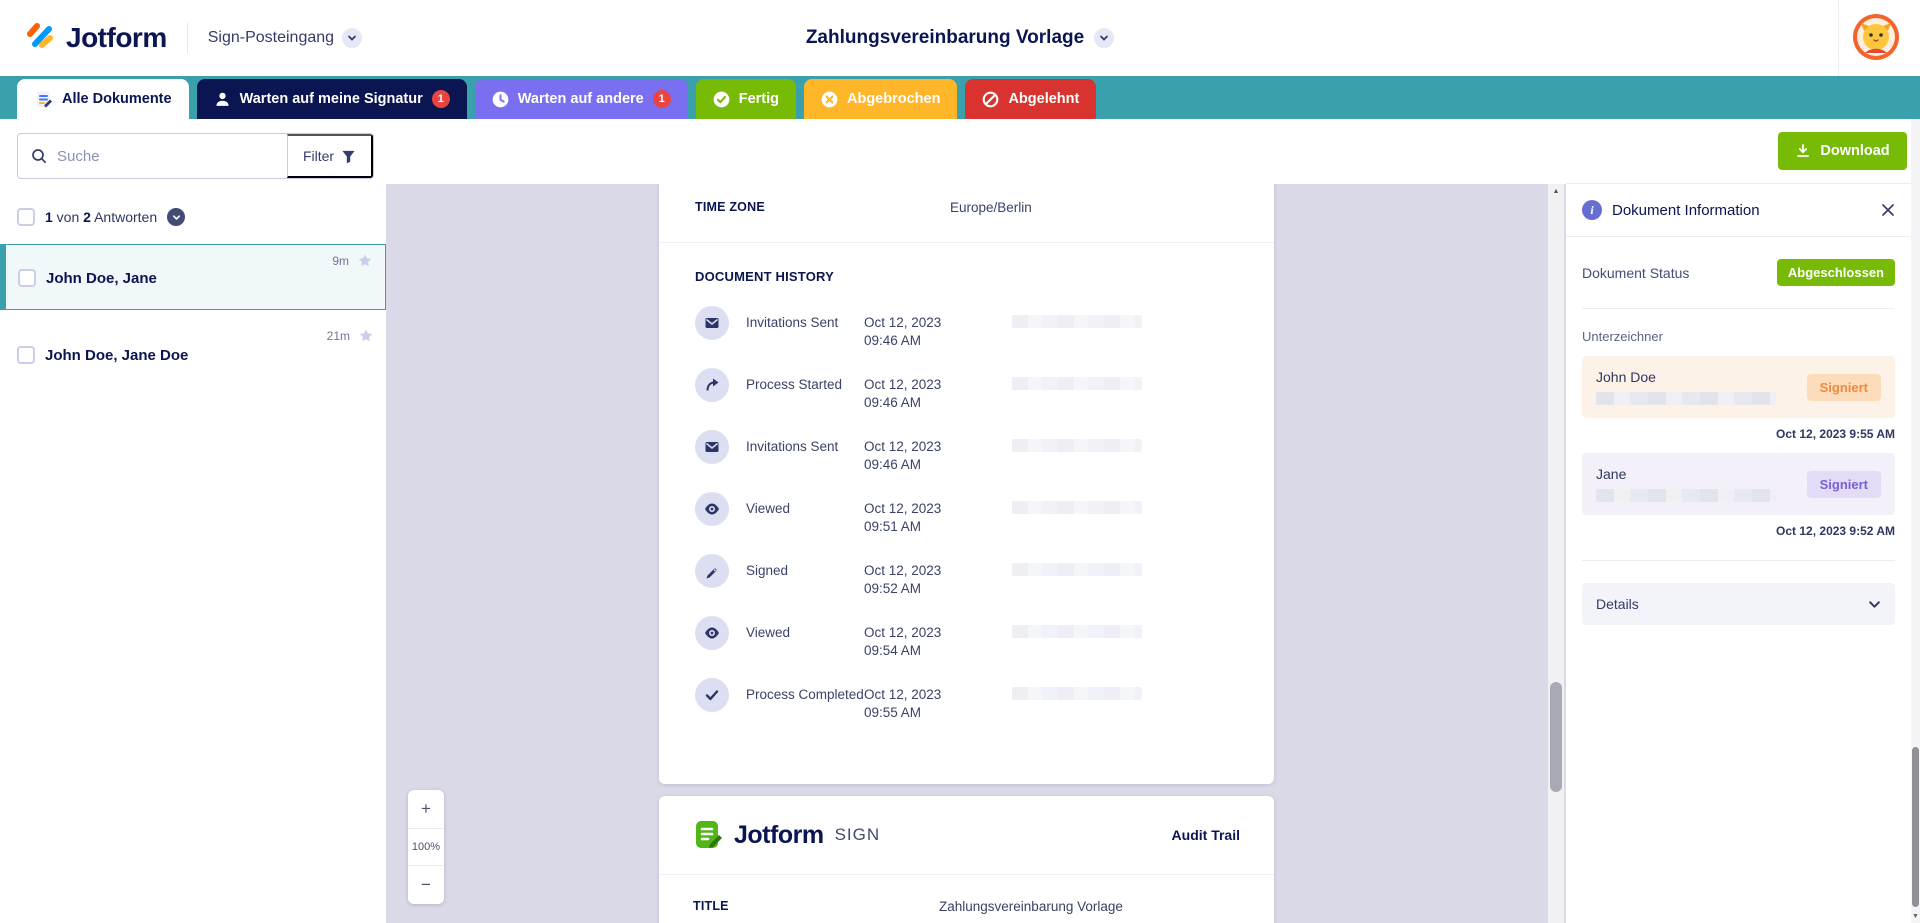 The image size is (1920, 923). I want to click on details-label: Details, so click(1617, 604).